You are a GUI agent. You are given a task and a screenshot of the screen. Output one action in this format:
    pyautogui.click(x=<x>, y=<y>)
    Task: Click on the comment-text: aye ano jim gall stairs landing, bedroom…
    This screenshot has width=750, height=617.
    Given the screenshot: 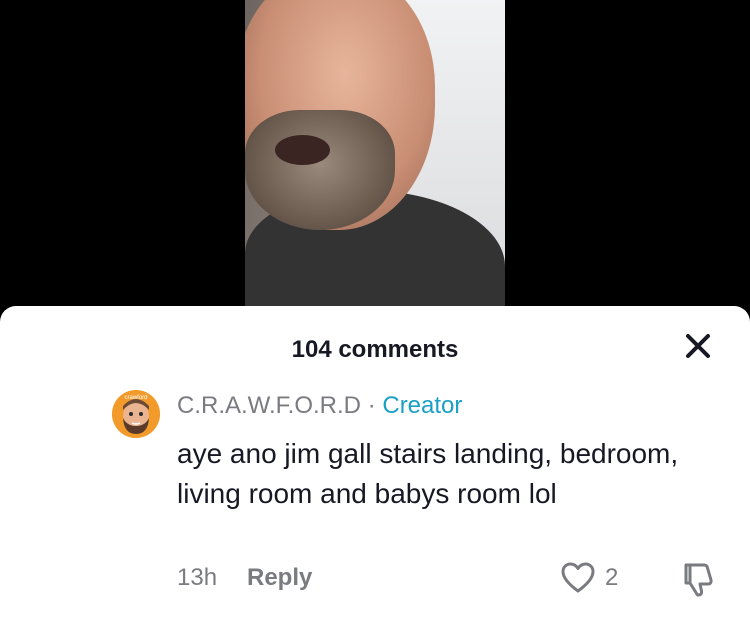 What is the action you would take?
    pyautogui.click(x=428, y=473)
    